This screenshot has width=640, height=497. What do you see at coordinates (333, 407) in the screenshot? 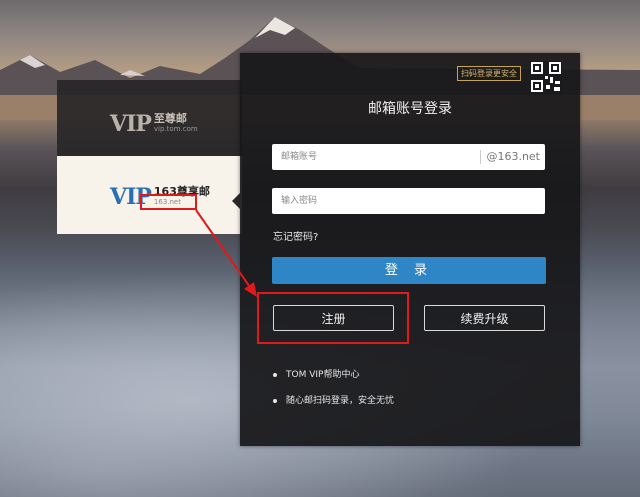
I see `qr-login-link: 随心邮扫码登录，安全无忧` at bounding box center [333, 407].